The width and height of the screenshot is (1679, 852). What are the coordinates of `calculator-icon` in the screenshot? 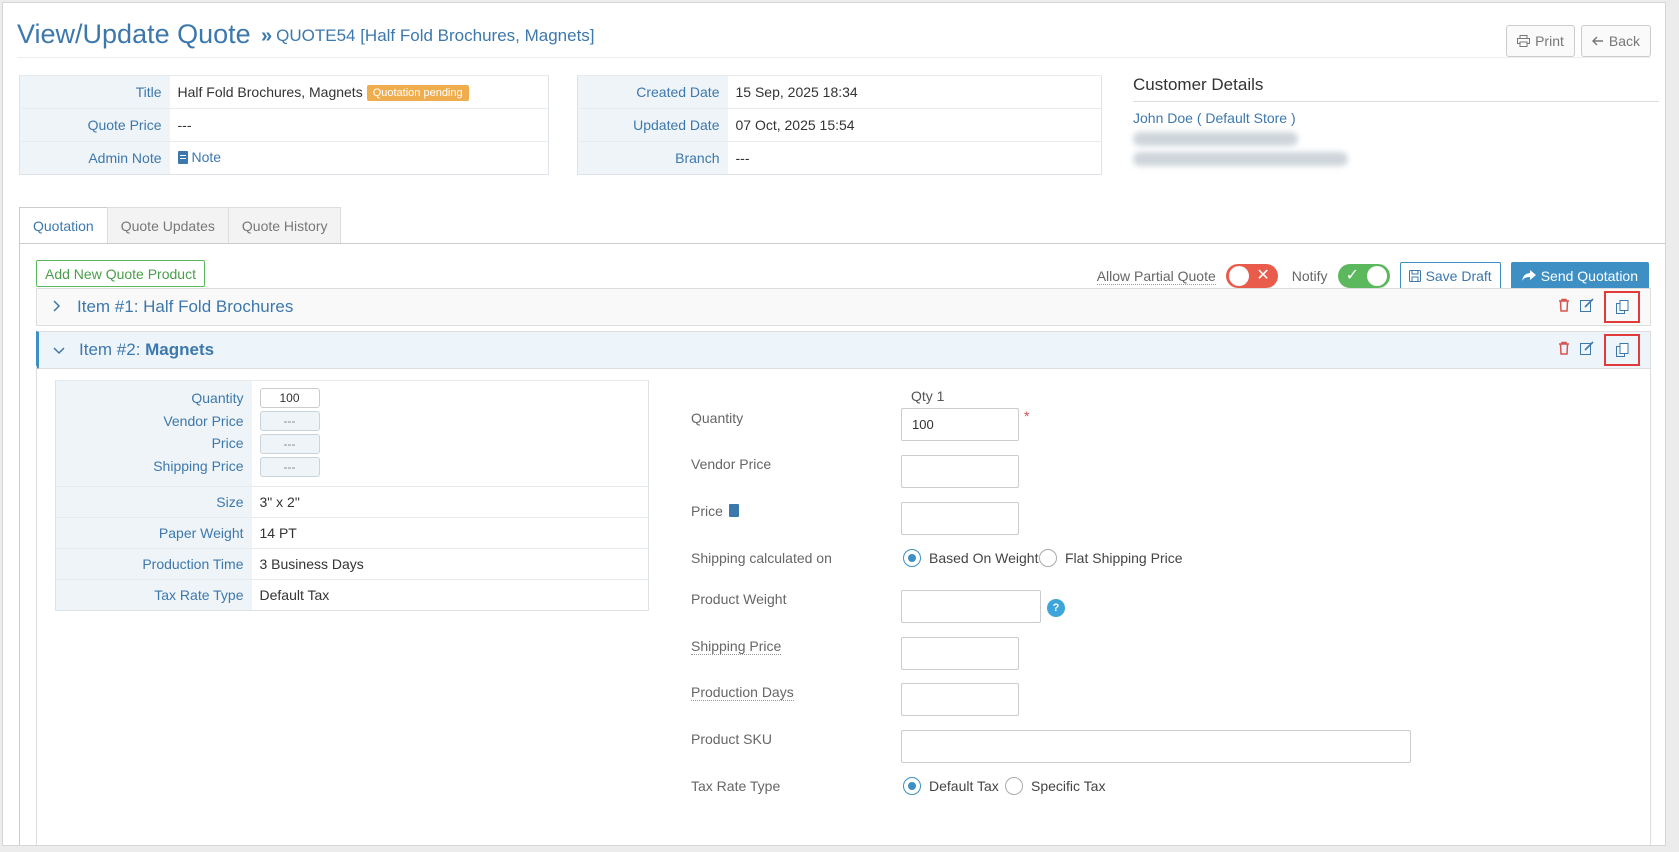 It's located at (733, 510).